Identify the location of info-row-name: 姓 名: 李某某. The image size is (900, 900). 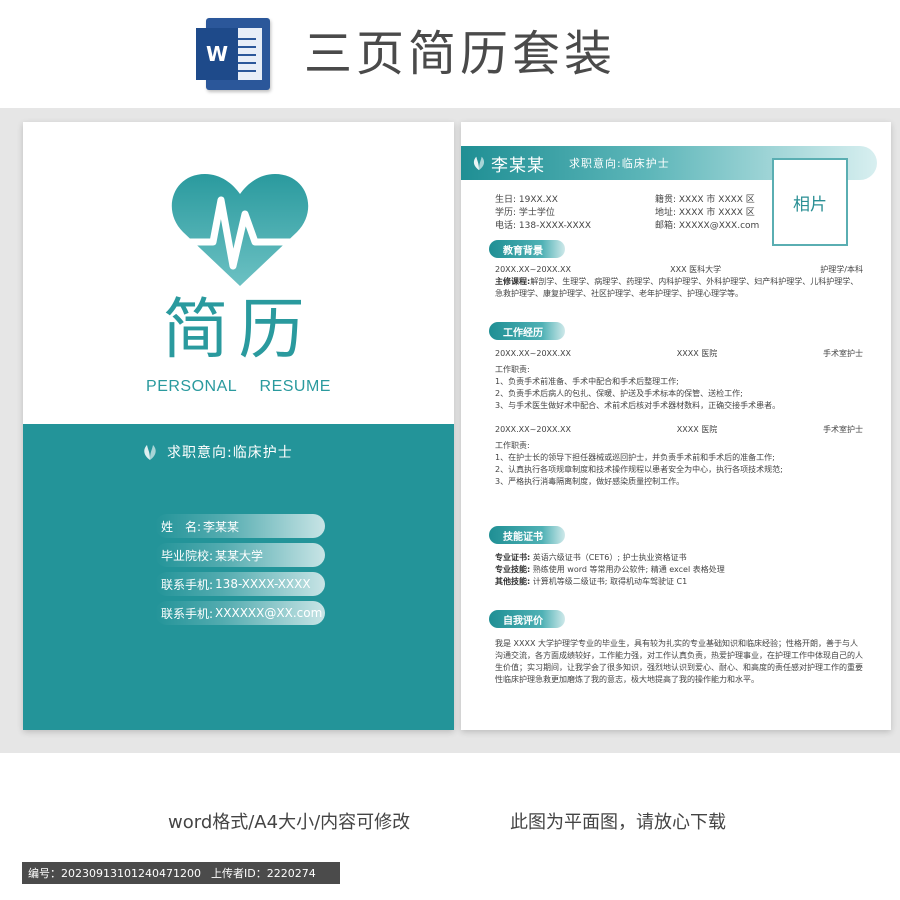
(240, 526).